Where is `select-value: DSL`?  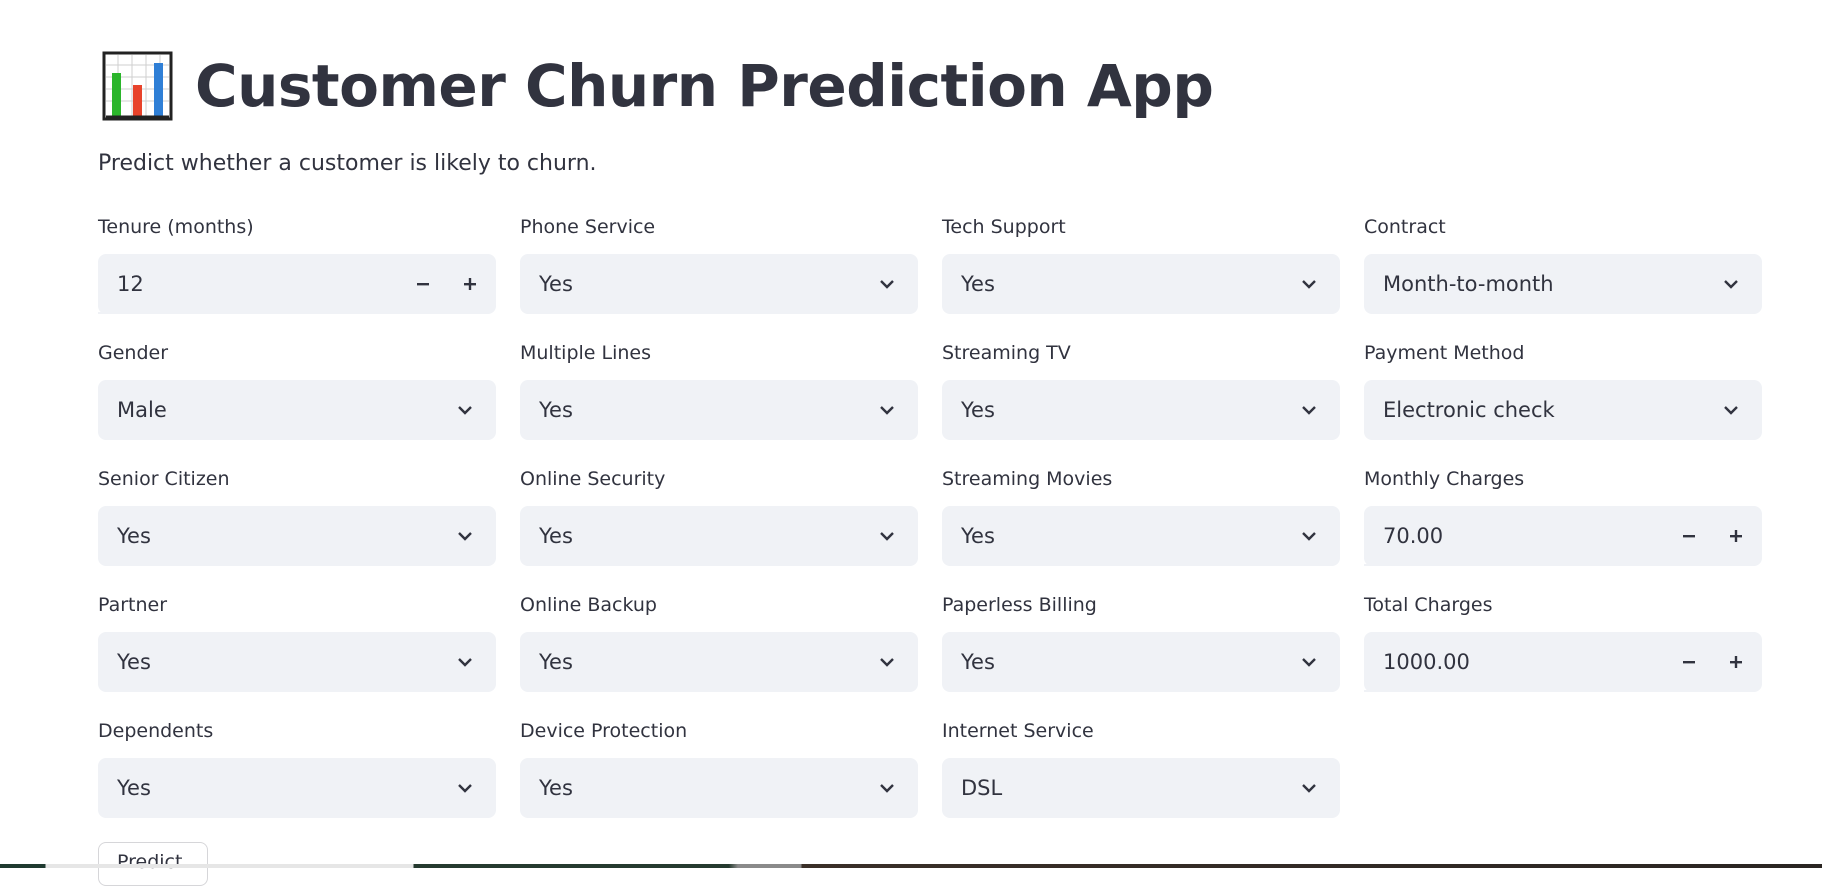 select-value: DSL is located at coordinates (982, 788).